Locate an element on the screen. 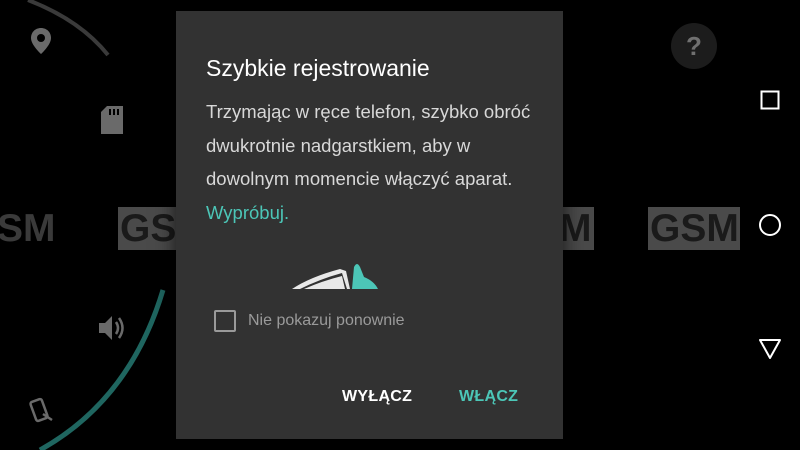  dialog-title: Szybkie rejestrowanie is located at coordinates (318, 68).